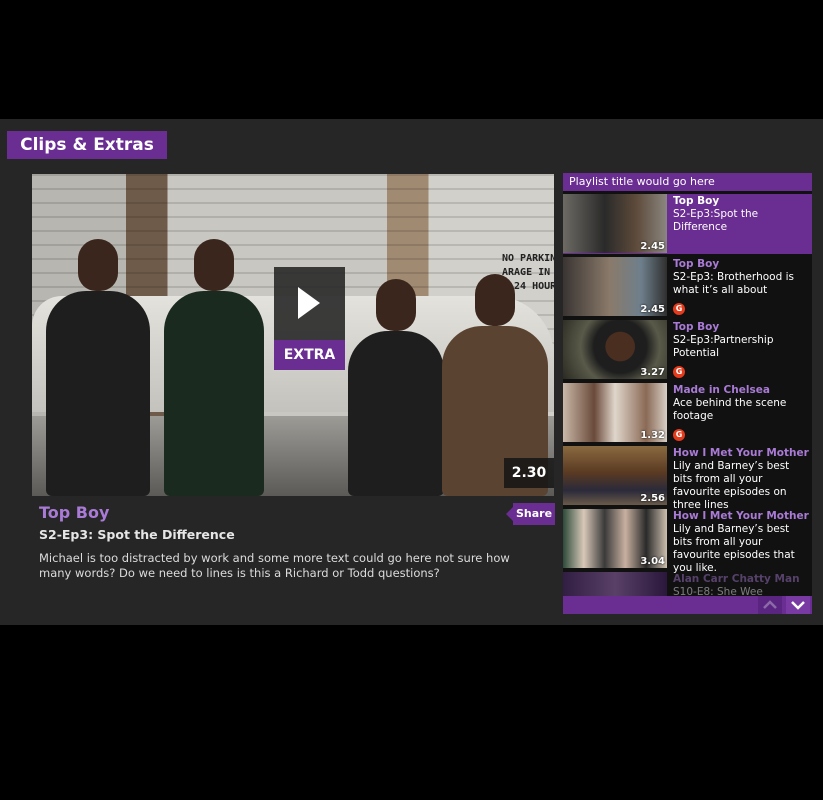 The image size is (823, 800). I want to click on playlist-title: Playlist title would go here, so click(687, 182).